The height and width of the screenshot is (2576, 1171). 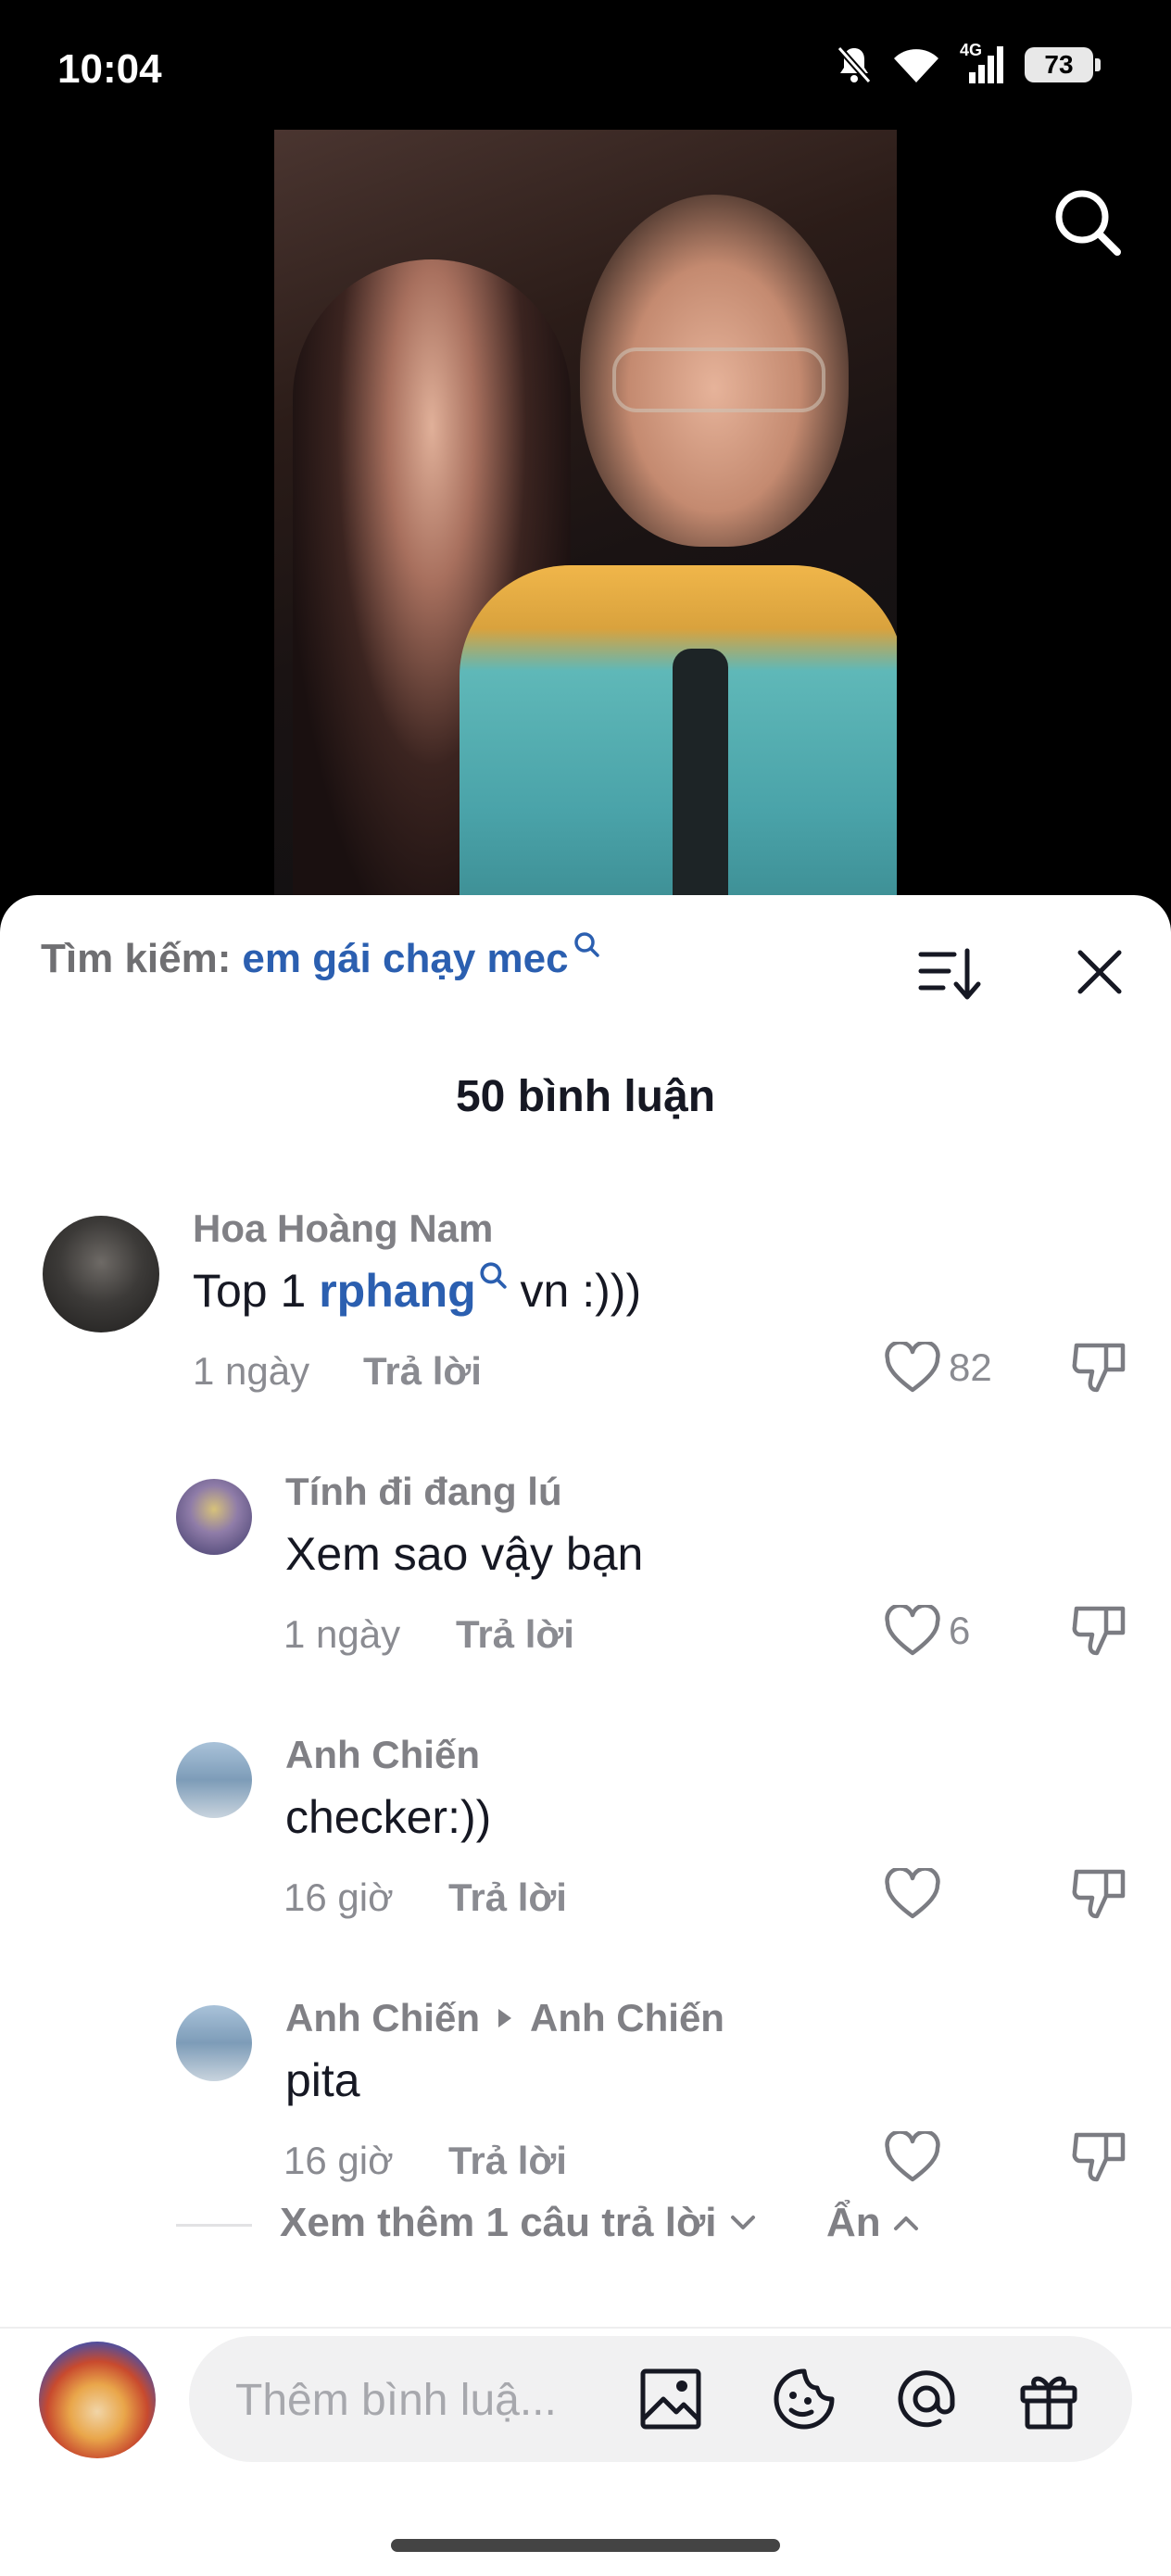 I want to click on comment-text-part: vn :))), so click(x=575, y=1291).